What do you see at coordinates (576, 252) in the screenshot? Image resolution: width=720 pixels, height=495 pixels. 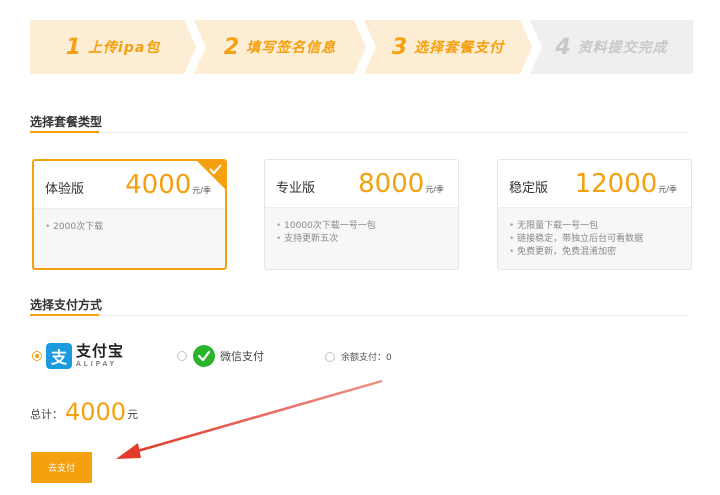 I see `plan-feature: 免费更新，免费混淆加密` at bounding box center [576, 252].